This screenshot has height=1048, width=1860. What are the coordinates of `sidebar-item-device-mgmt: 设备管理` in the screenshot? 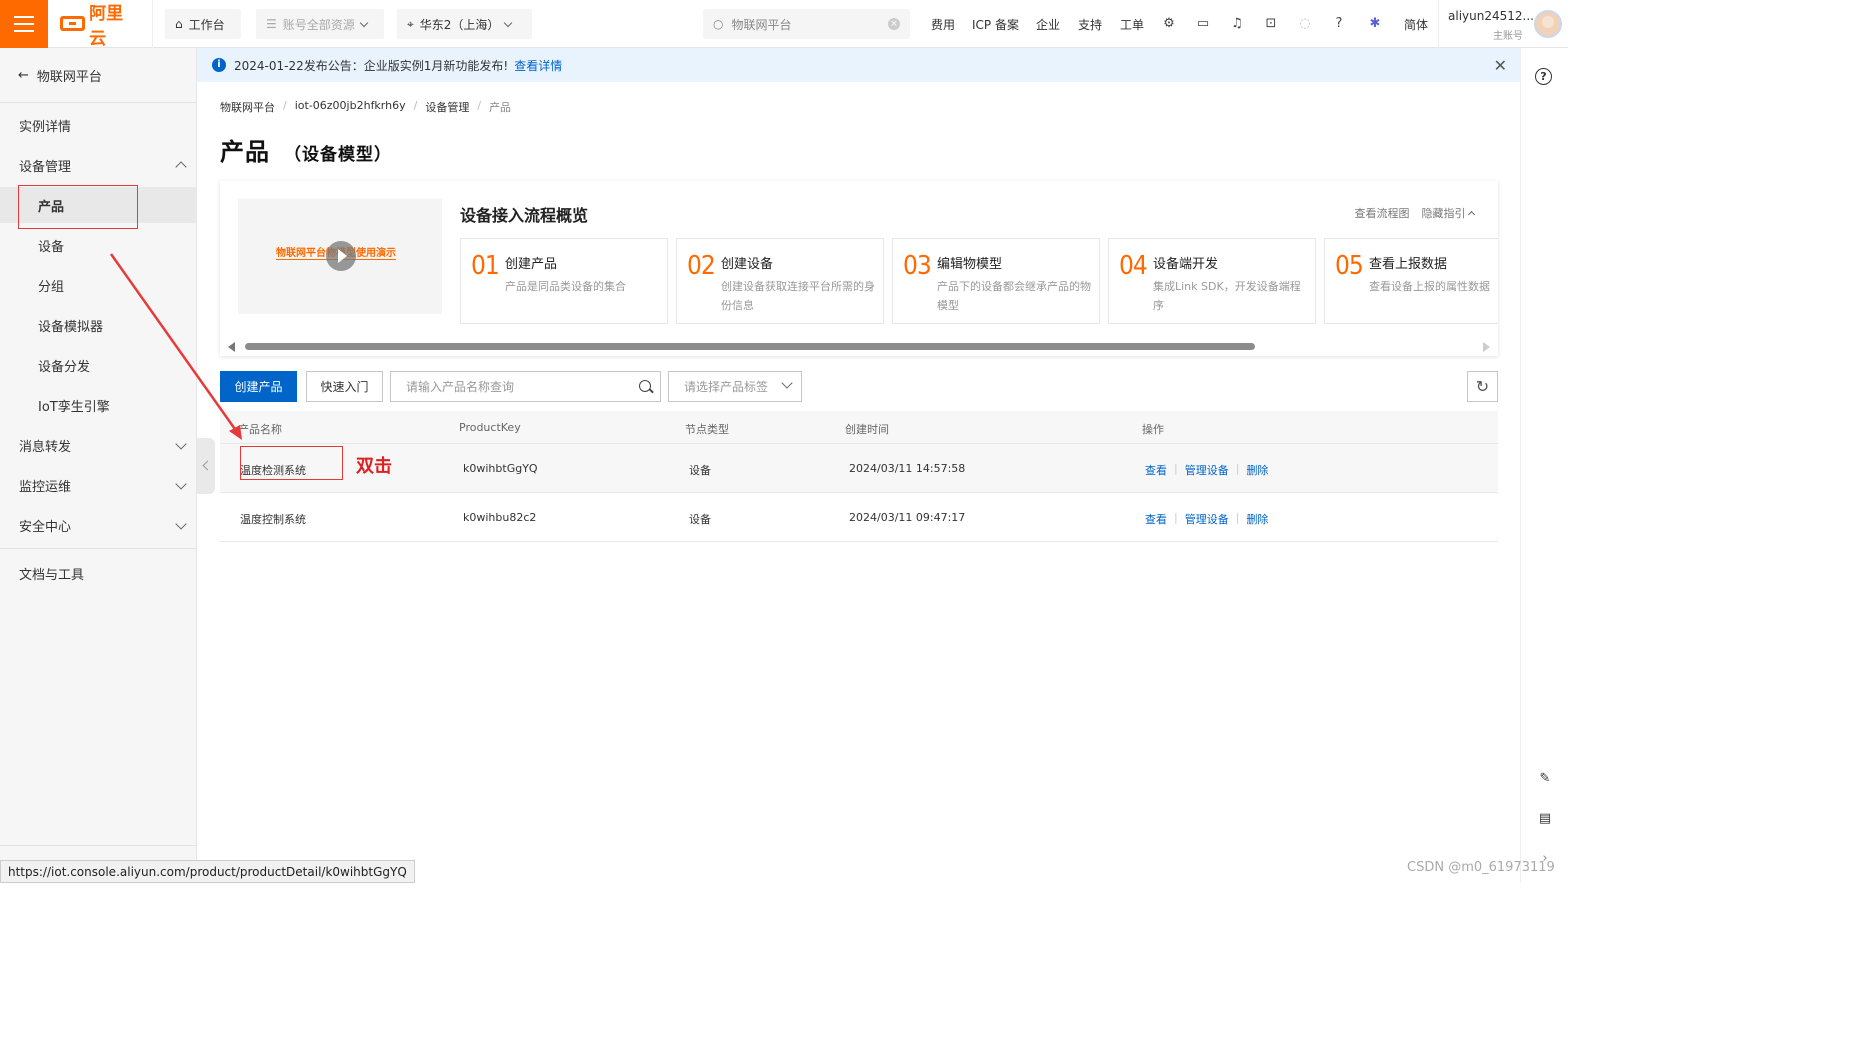 It's located at (98, 165).